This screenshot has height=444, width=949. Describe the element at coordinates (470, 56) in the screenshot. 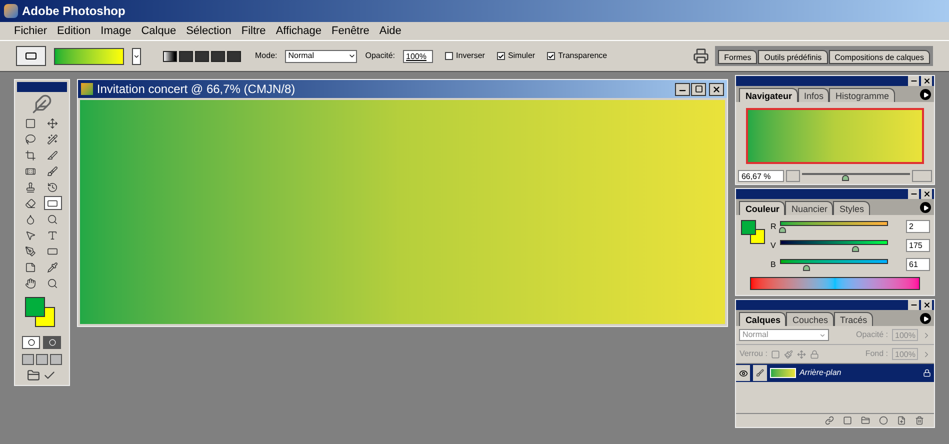

I see `checkbox-label: Inverser` at that location.